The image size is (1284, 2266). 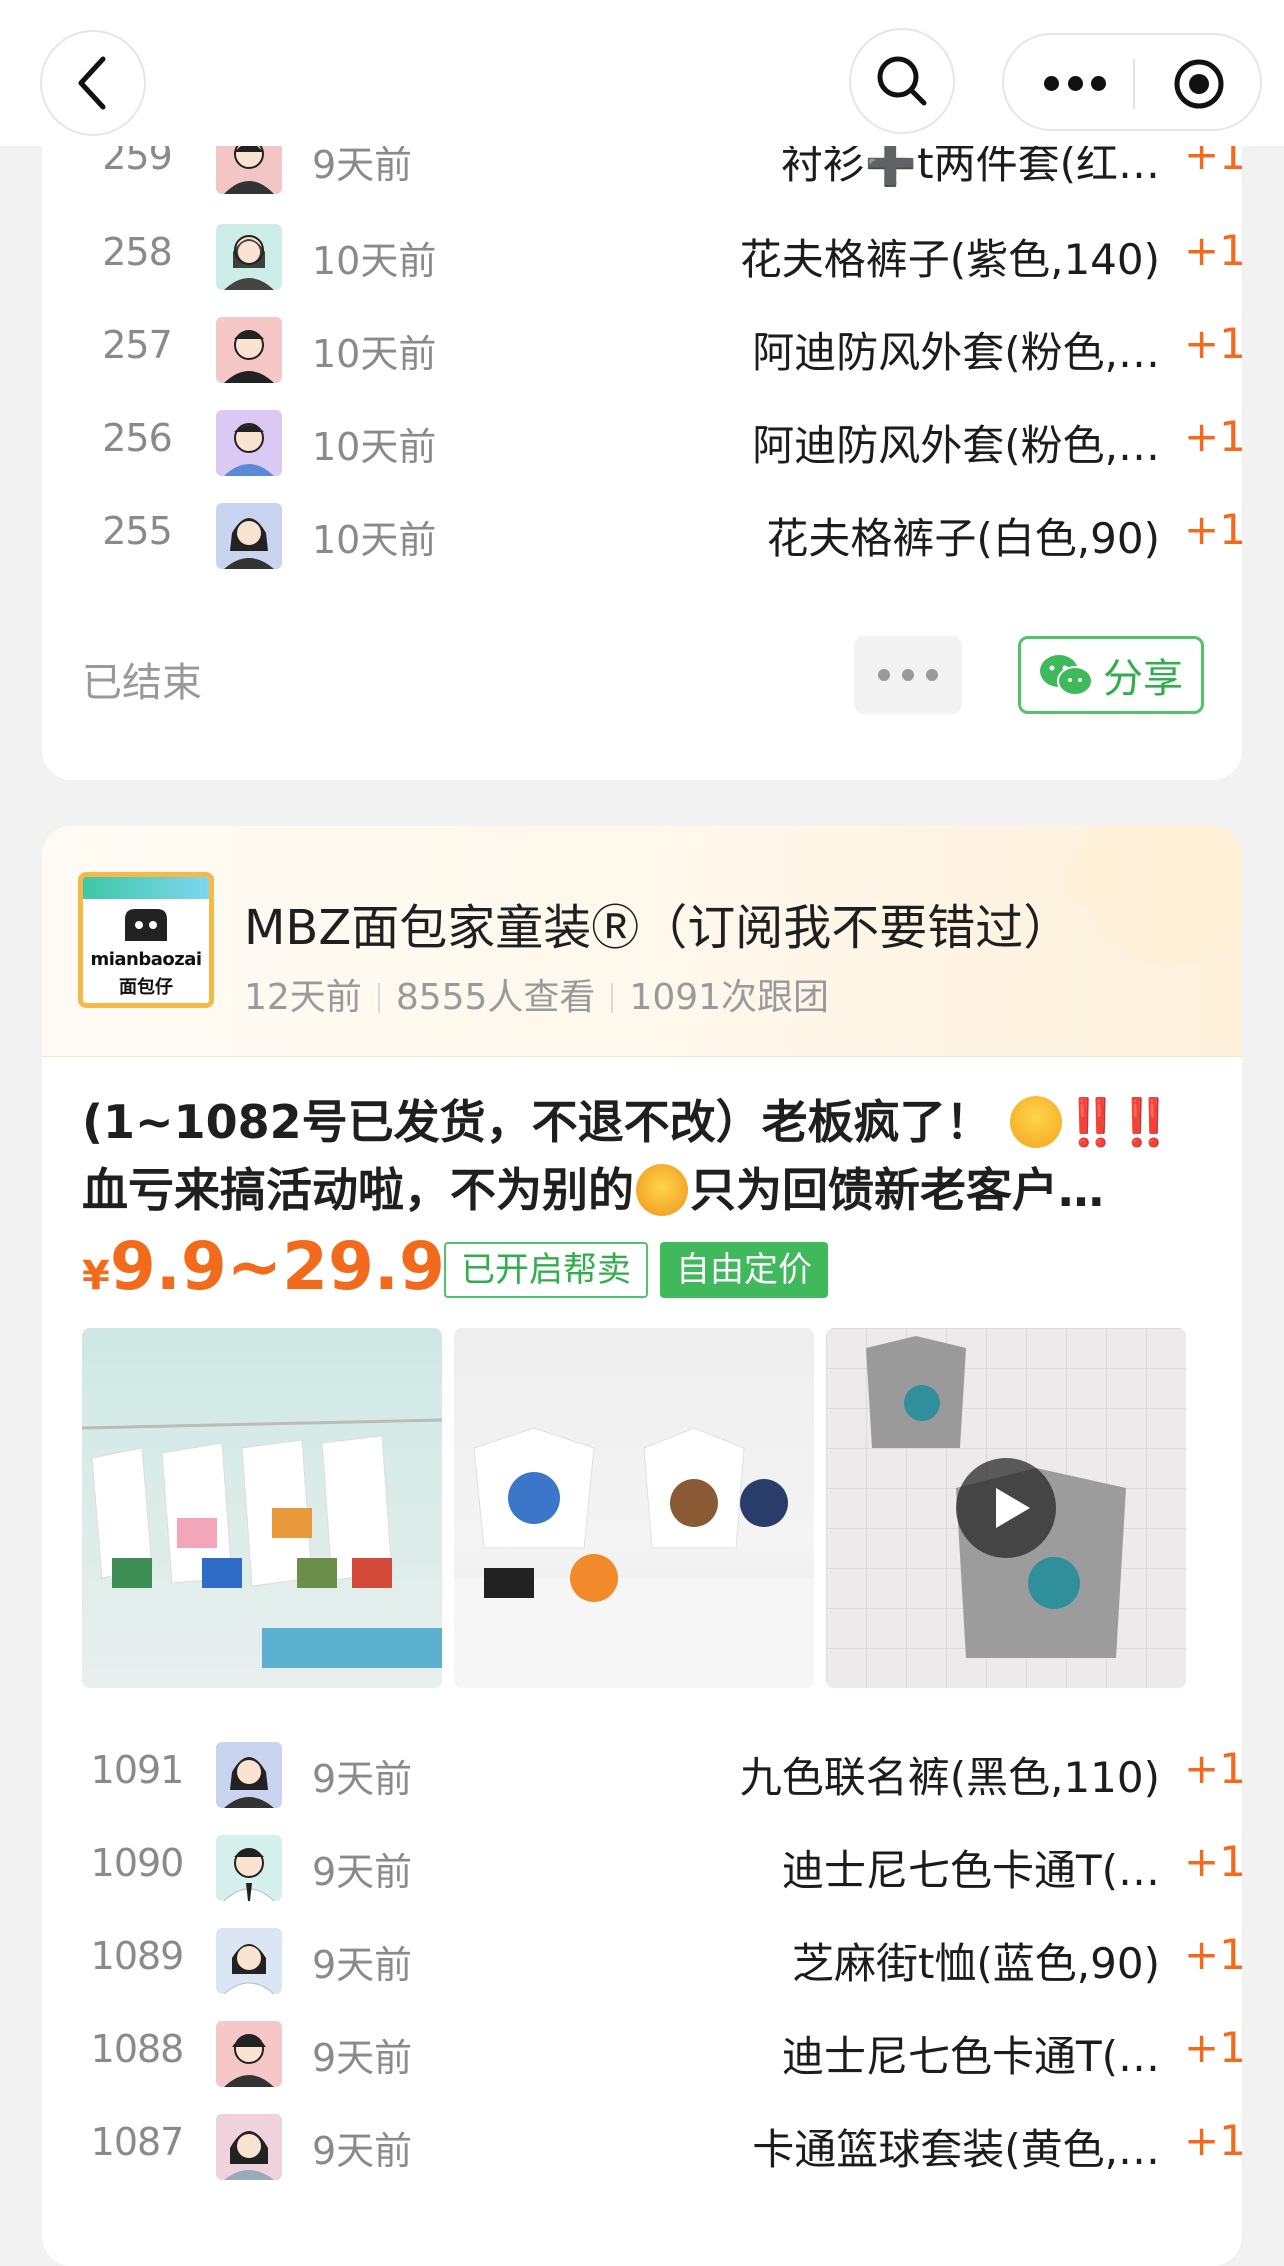 I want to click on order-row: 258 10天前 花夫格裤子(紫色,140) +1, so click(x=662, y=257).